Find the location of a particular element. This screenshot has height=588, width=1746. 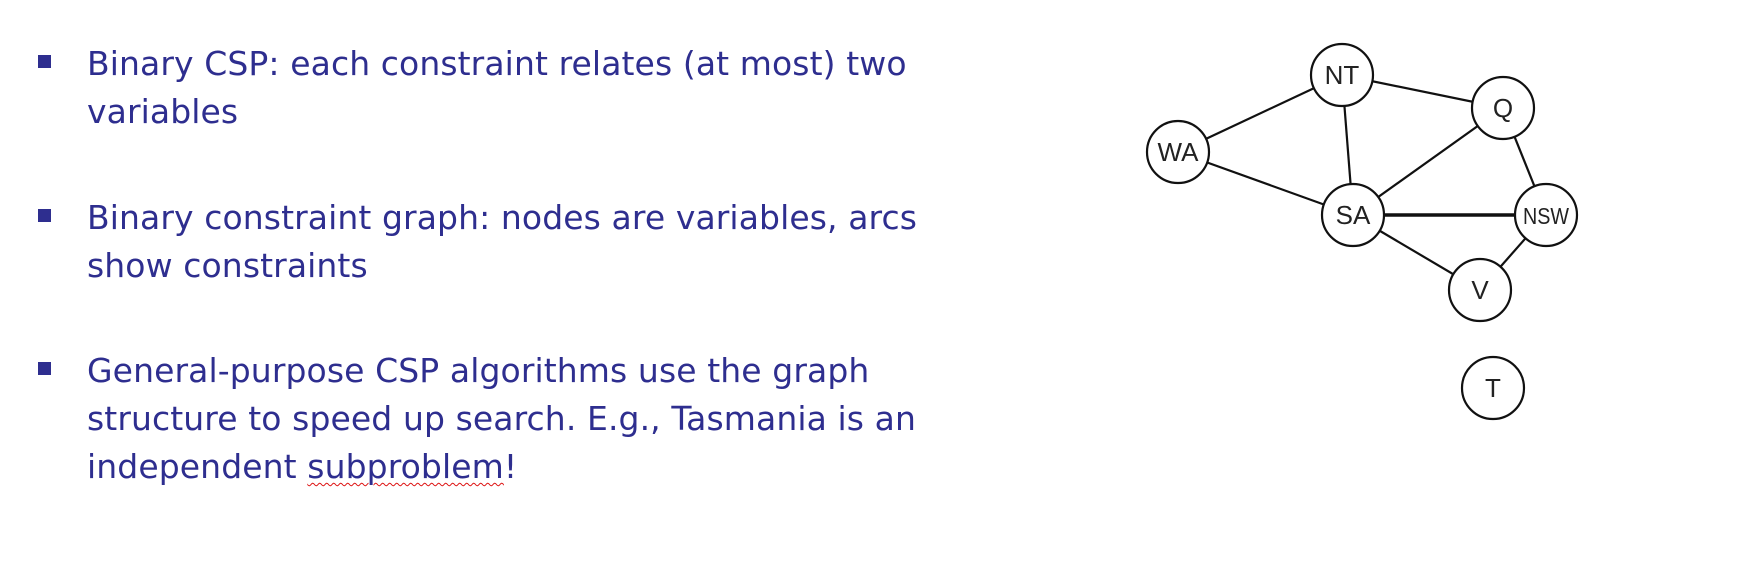

node-label: WA is located at coordinates (1179, 152).